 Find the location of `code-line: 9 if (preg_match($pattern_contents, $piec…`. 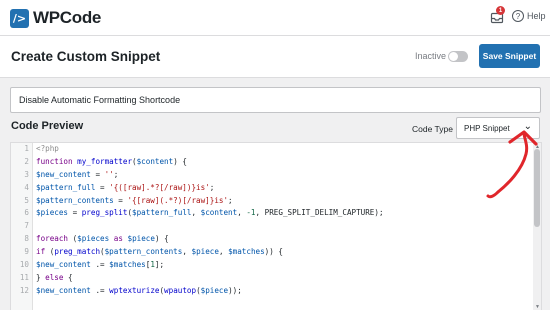

code-line: 9 if (preg_match($pattern_contents, $piec… is located at coordinates (271, 252).